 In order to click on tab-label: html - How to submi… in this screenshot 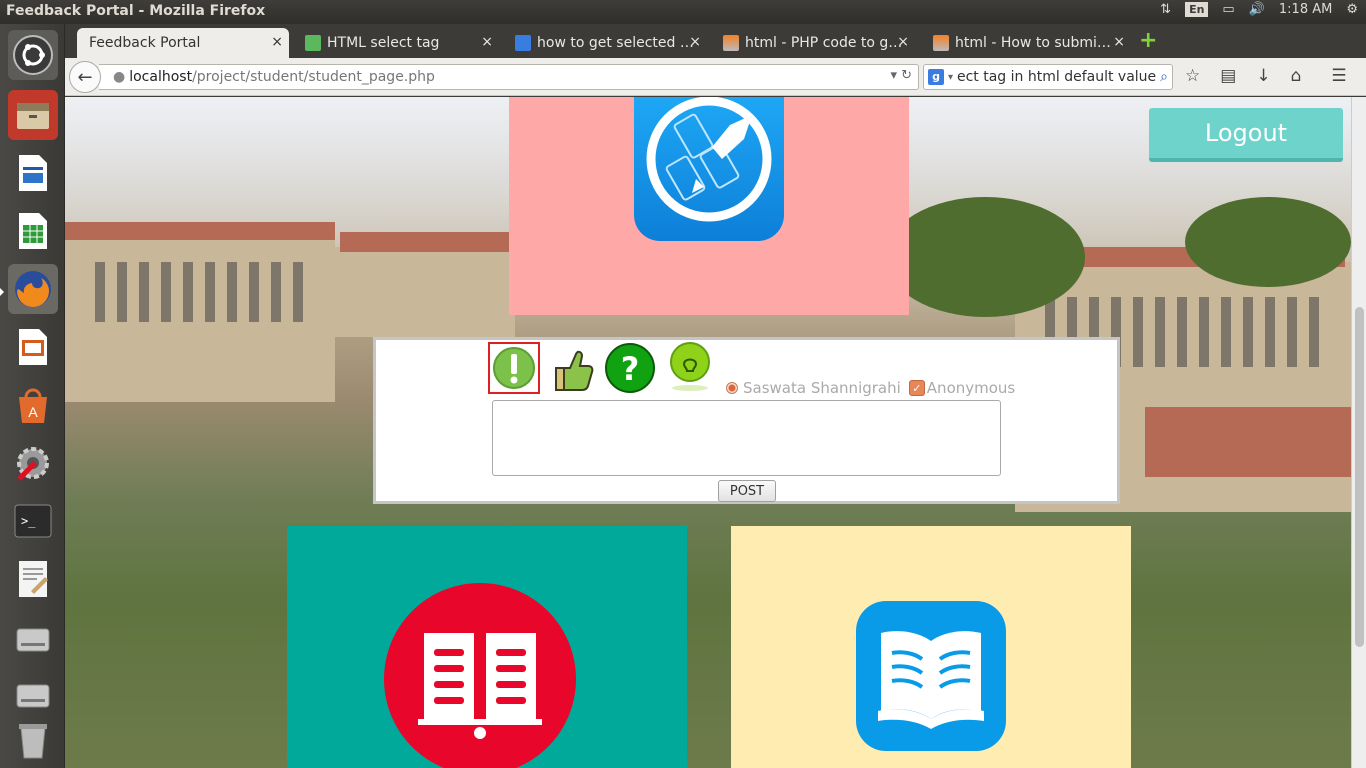, I will do `click(1033, 43)`.